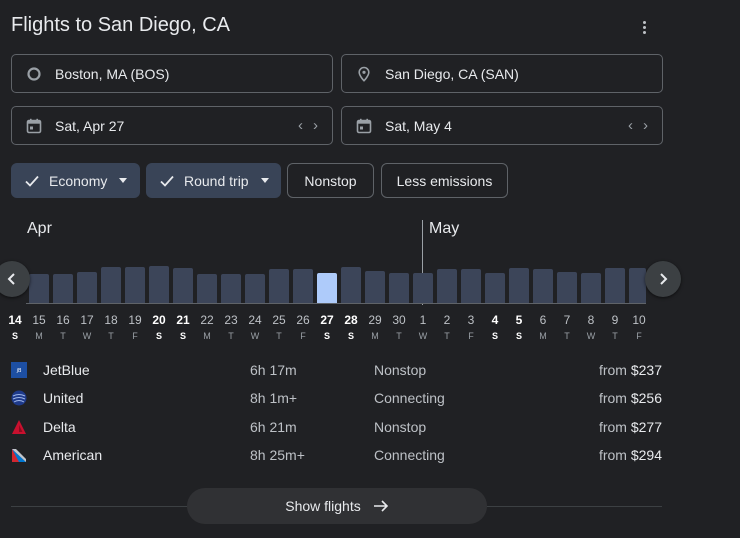 The width and height of the screenshot is (740, 538). I want to click on check-icon, so click(167, 181).